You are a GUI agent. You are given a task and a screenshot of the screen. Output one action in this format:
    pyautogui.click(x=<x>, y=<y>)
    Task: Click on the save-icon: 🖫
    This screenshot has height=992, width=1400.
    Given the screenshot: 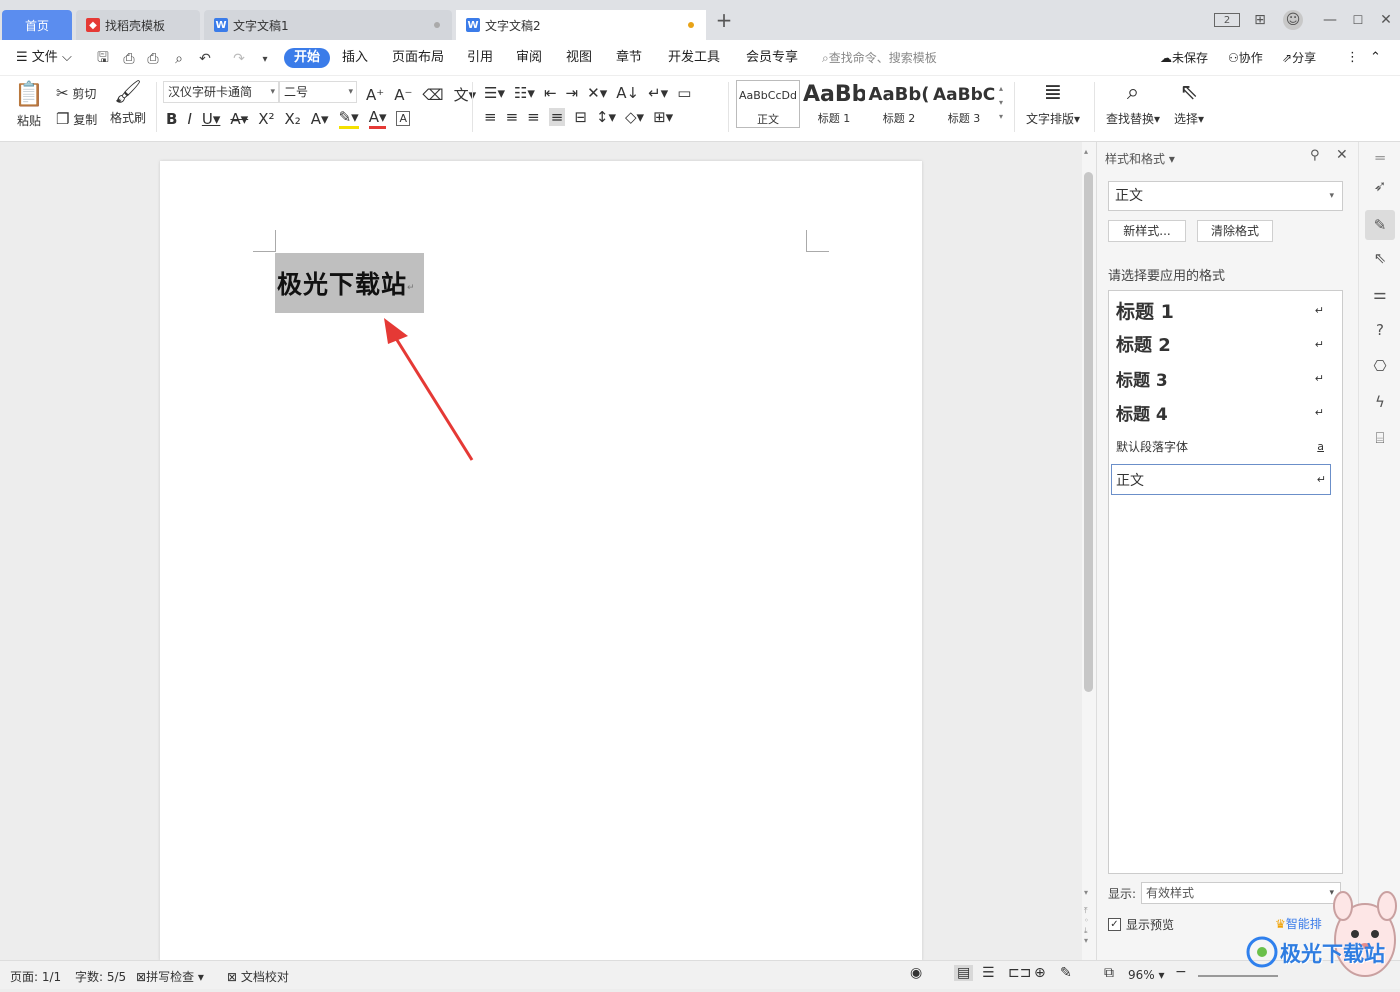 What is the action you would take?
    pyautogui.click(x=103, y=59)
    